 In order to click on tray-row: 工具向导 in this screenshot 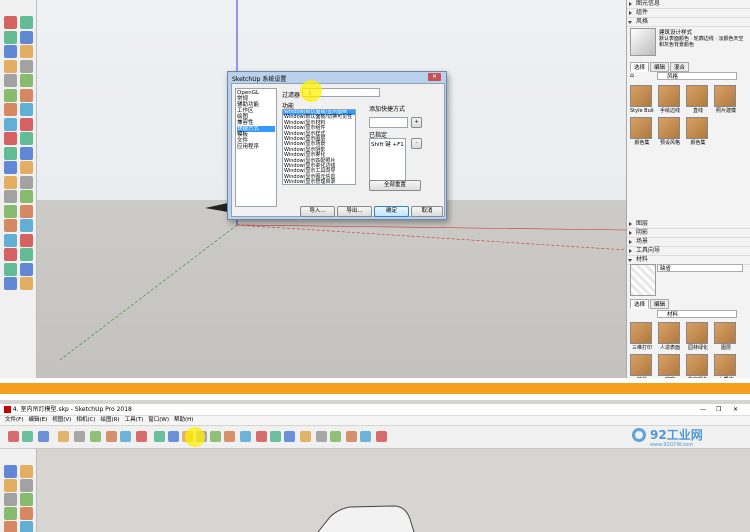, I will do `click(688, 251)`.